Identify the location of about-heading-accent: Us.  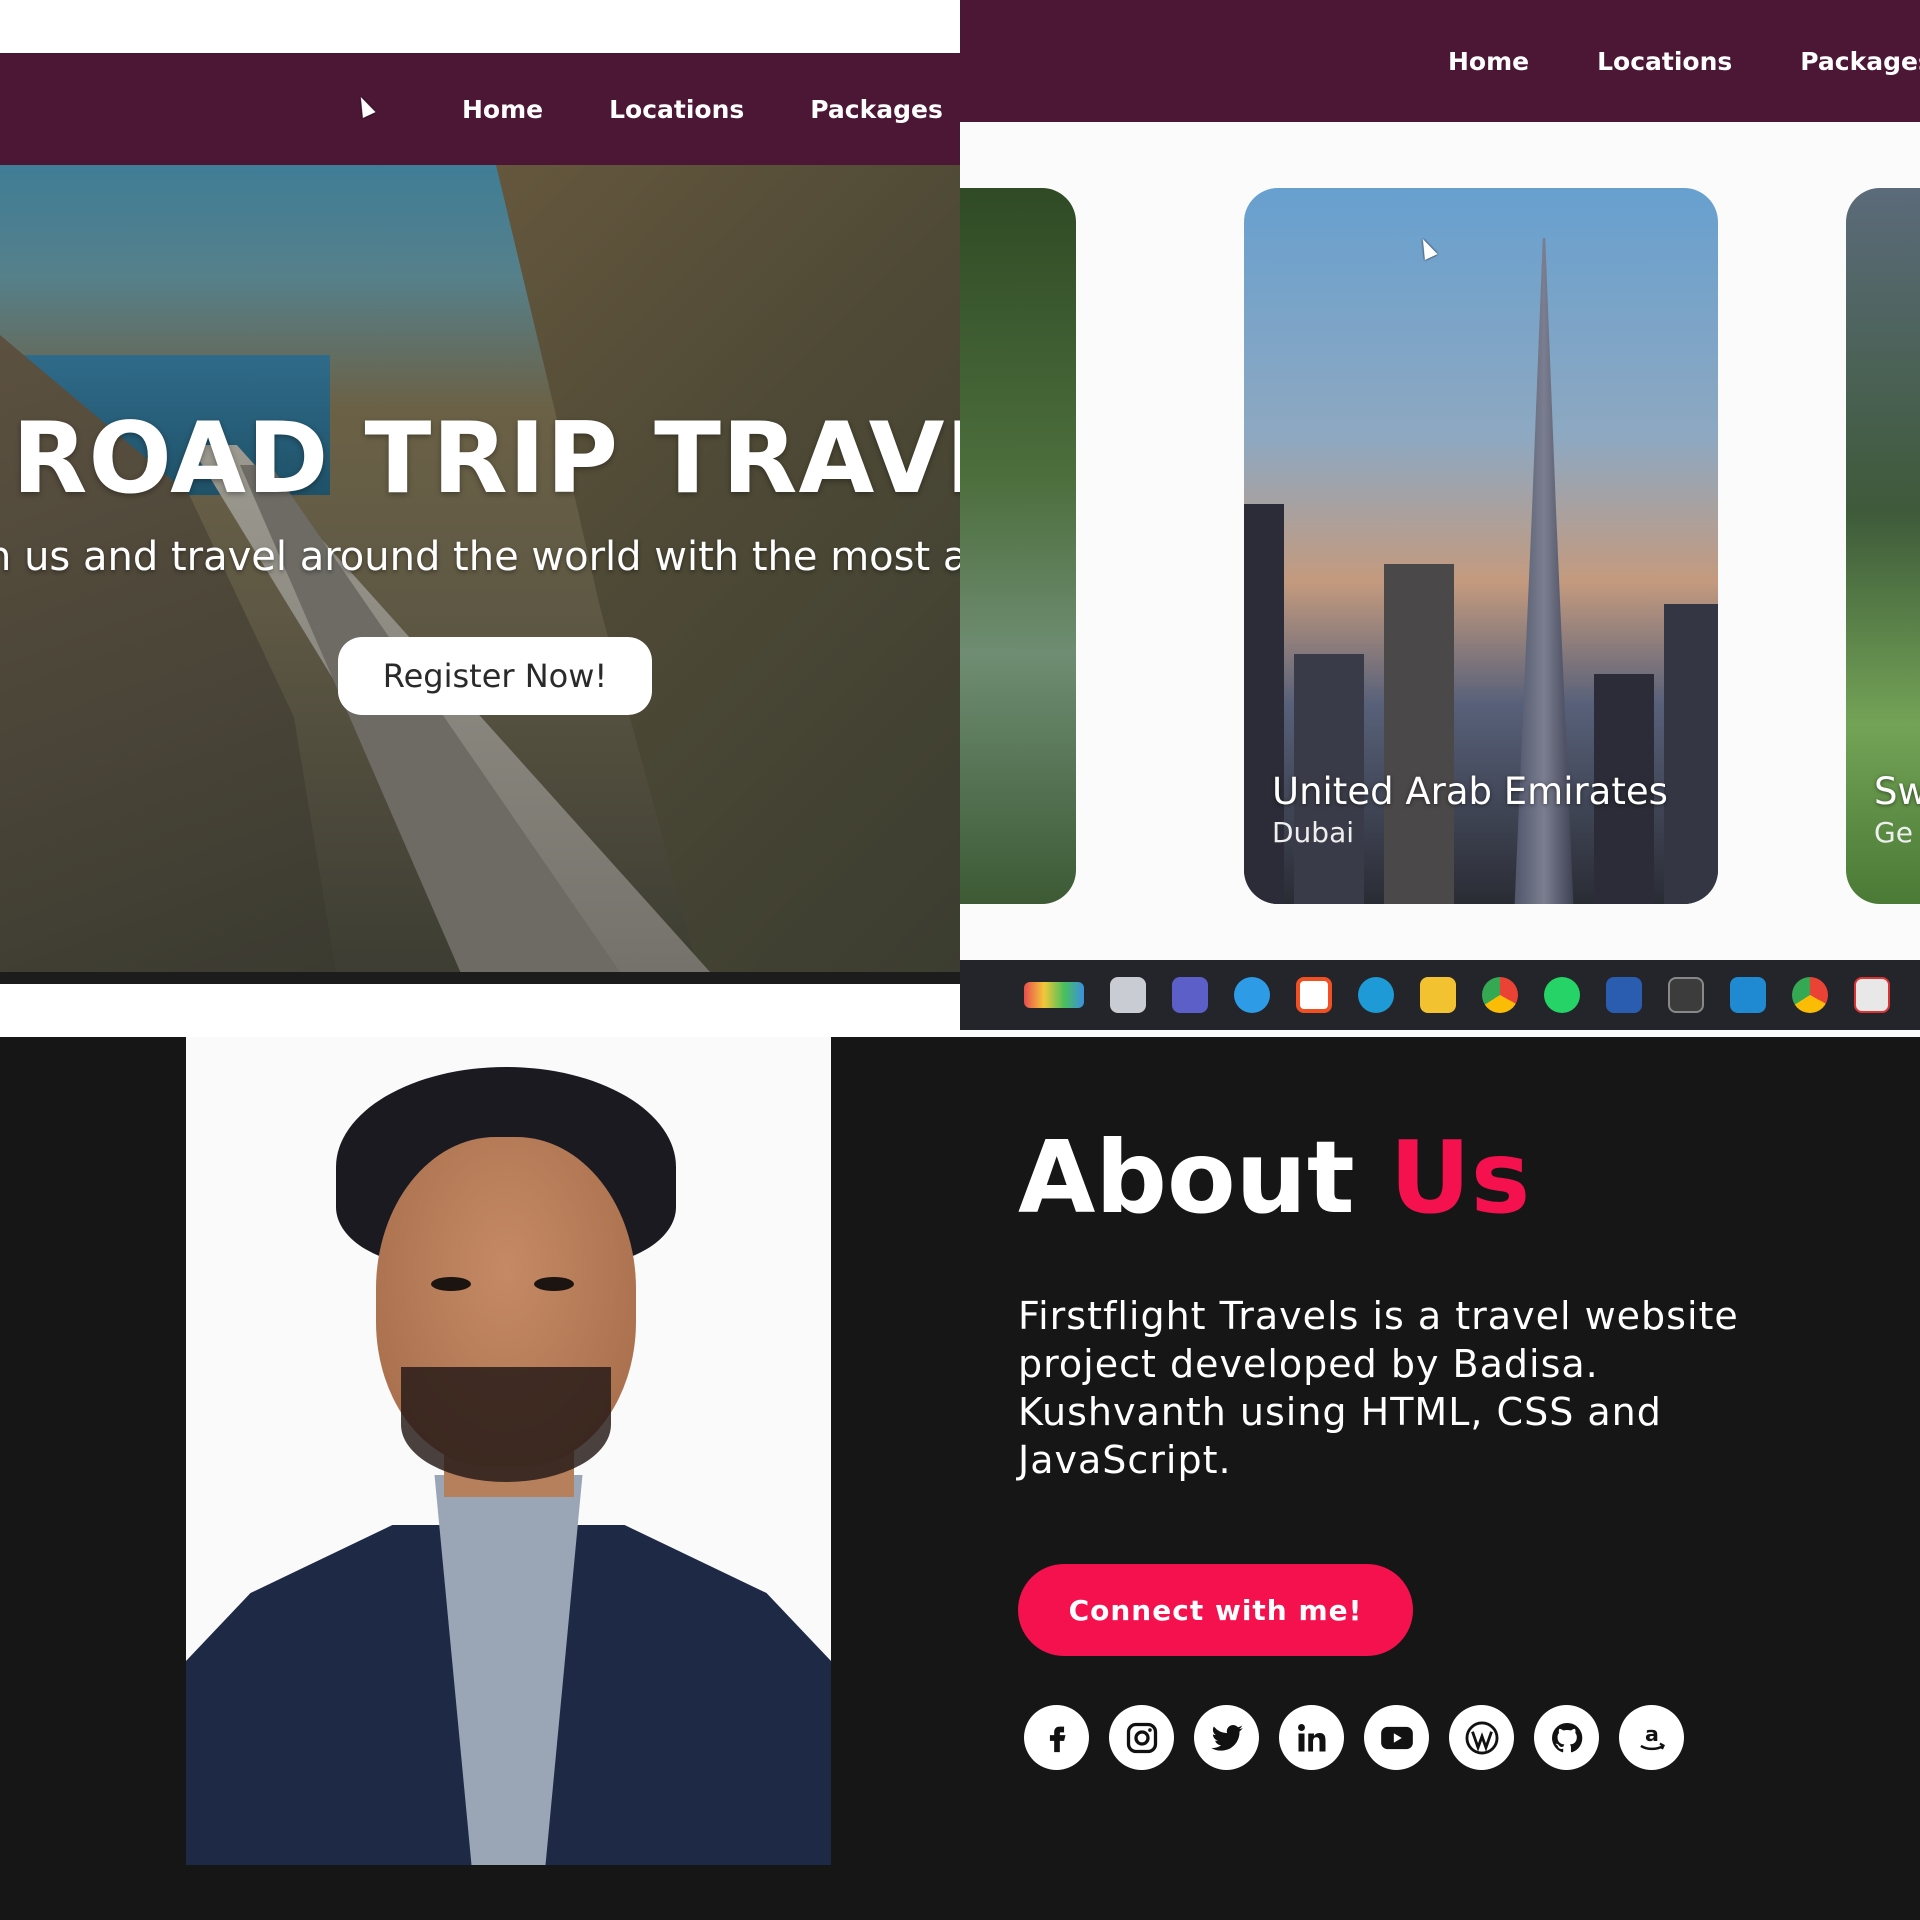
(1460, 1177).